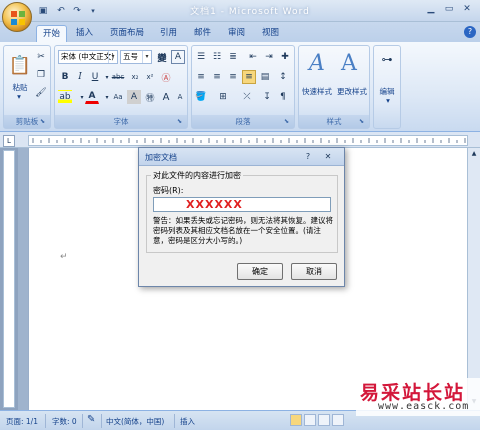 The width and height of the screenshot is (480, 430). I want to click on font-name-combo: 宋体 (中文正文) ▾, so click(88, 57).